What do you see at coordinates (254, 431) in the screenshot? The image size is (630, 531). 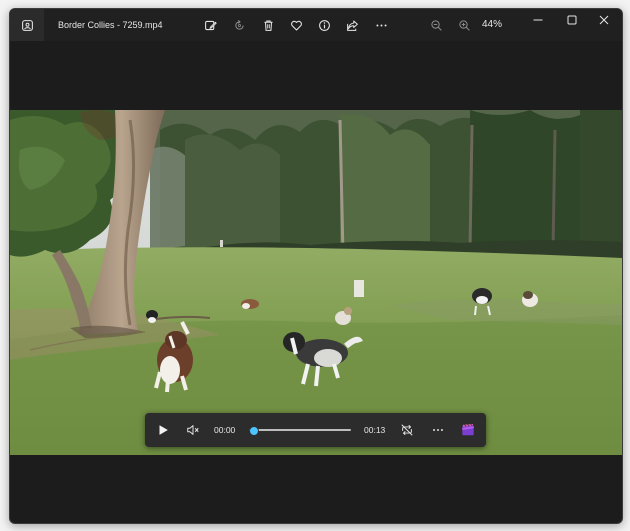 I see `seek-thumb` at bounding box center [254, 431].